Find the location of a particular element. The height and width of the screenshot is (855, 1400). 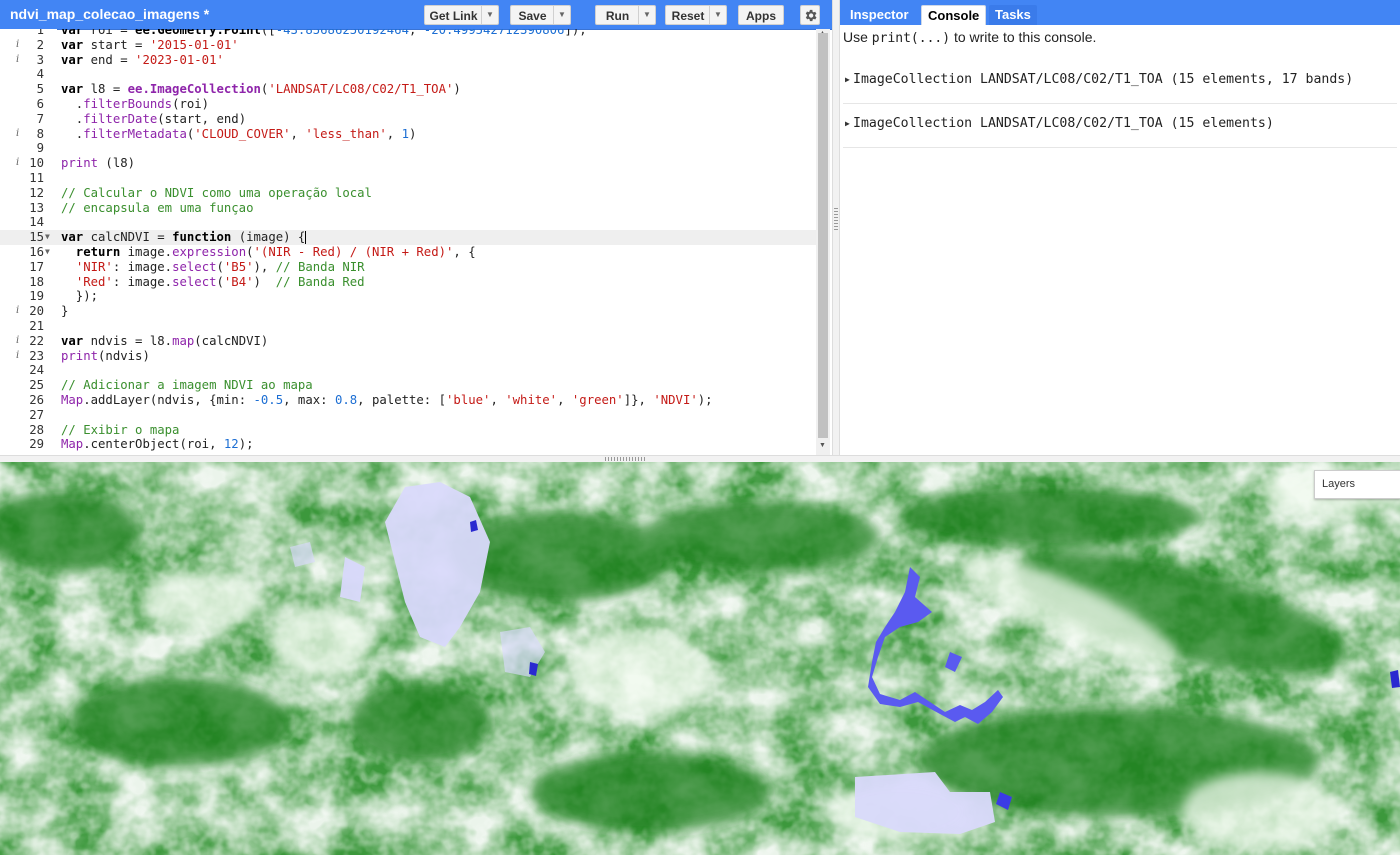

save-dropdown-icon: ▼ is located at coordinates (561, 15).